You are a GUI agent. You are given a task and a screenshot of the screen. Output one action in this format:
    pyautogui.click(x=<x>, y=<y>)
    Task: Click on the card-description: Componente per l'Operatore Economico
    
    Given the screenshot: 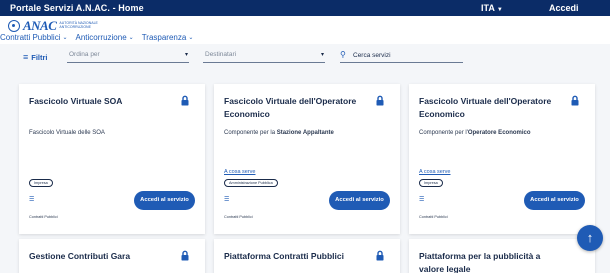 What is the action you would take?
    pyautogui.click(x=475, y=133)
    